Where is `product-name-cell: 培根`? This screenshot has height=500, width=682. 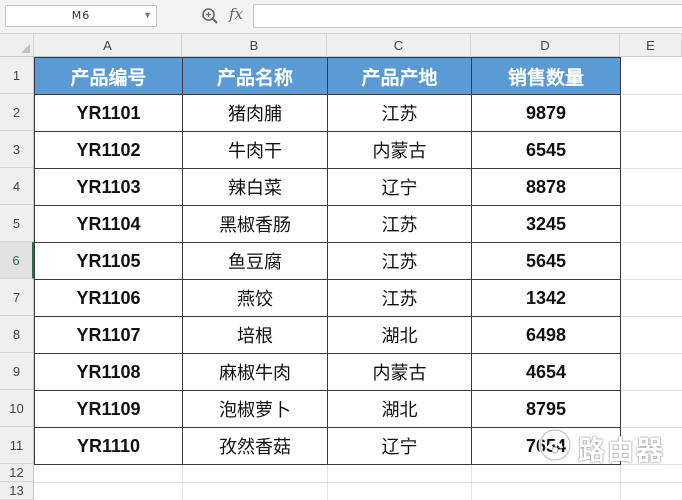
product-name-cell: 培根 is located at coordinates (255, 335).